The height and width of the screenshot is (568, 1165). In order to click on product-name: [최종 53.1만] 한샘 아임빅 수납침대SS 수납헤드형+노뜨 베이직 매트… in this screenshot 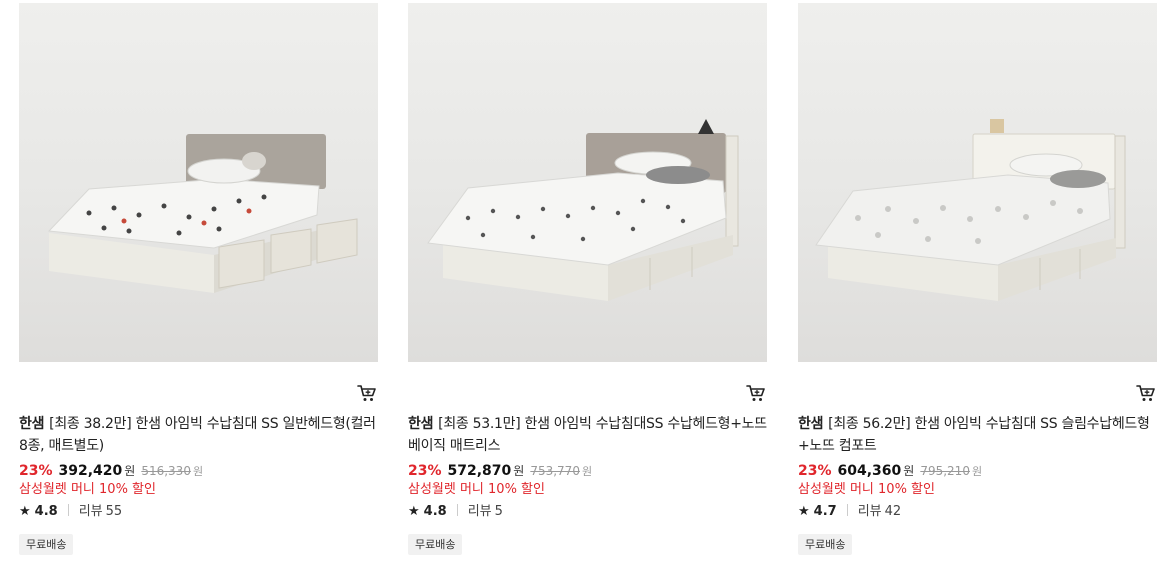, I will do `click(587, 435)`.